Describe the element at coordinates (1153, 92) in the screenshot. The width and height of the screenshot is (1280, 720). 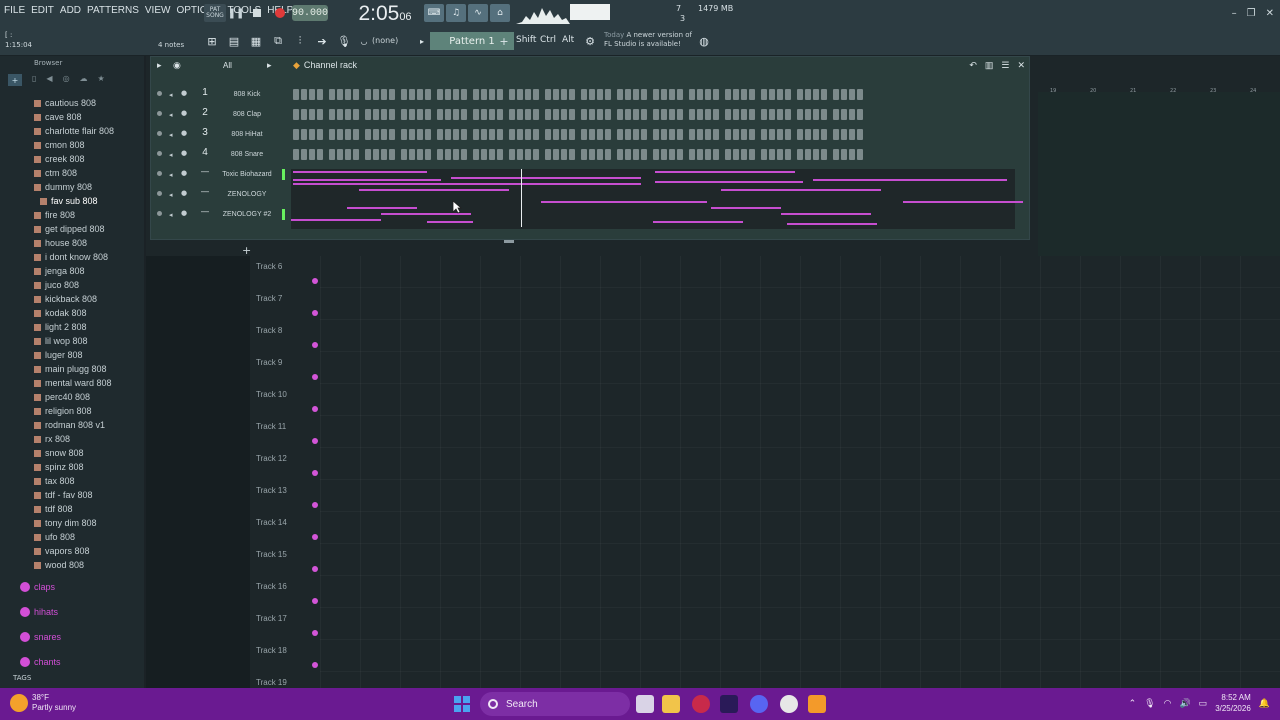
I see `playlist-ruler: 19 20 21 22 23 24` at that location.